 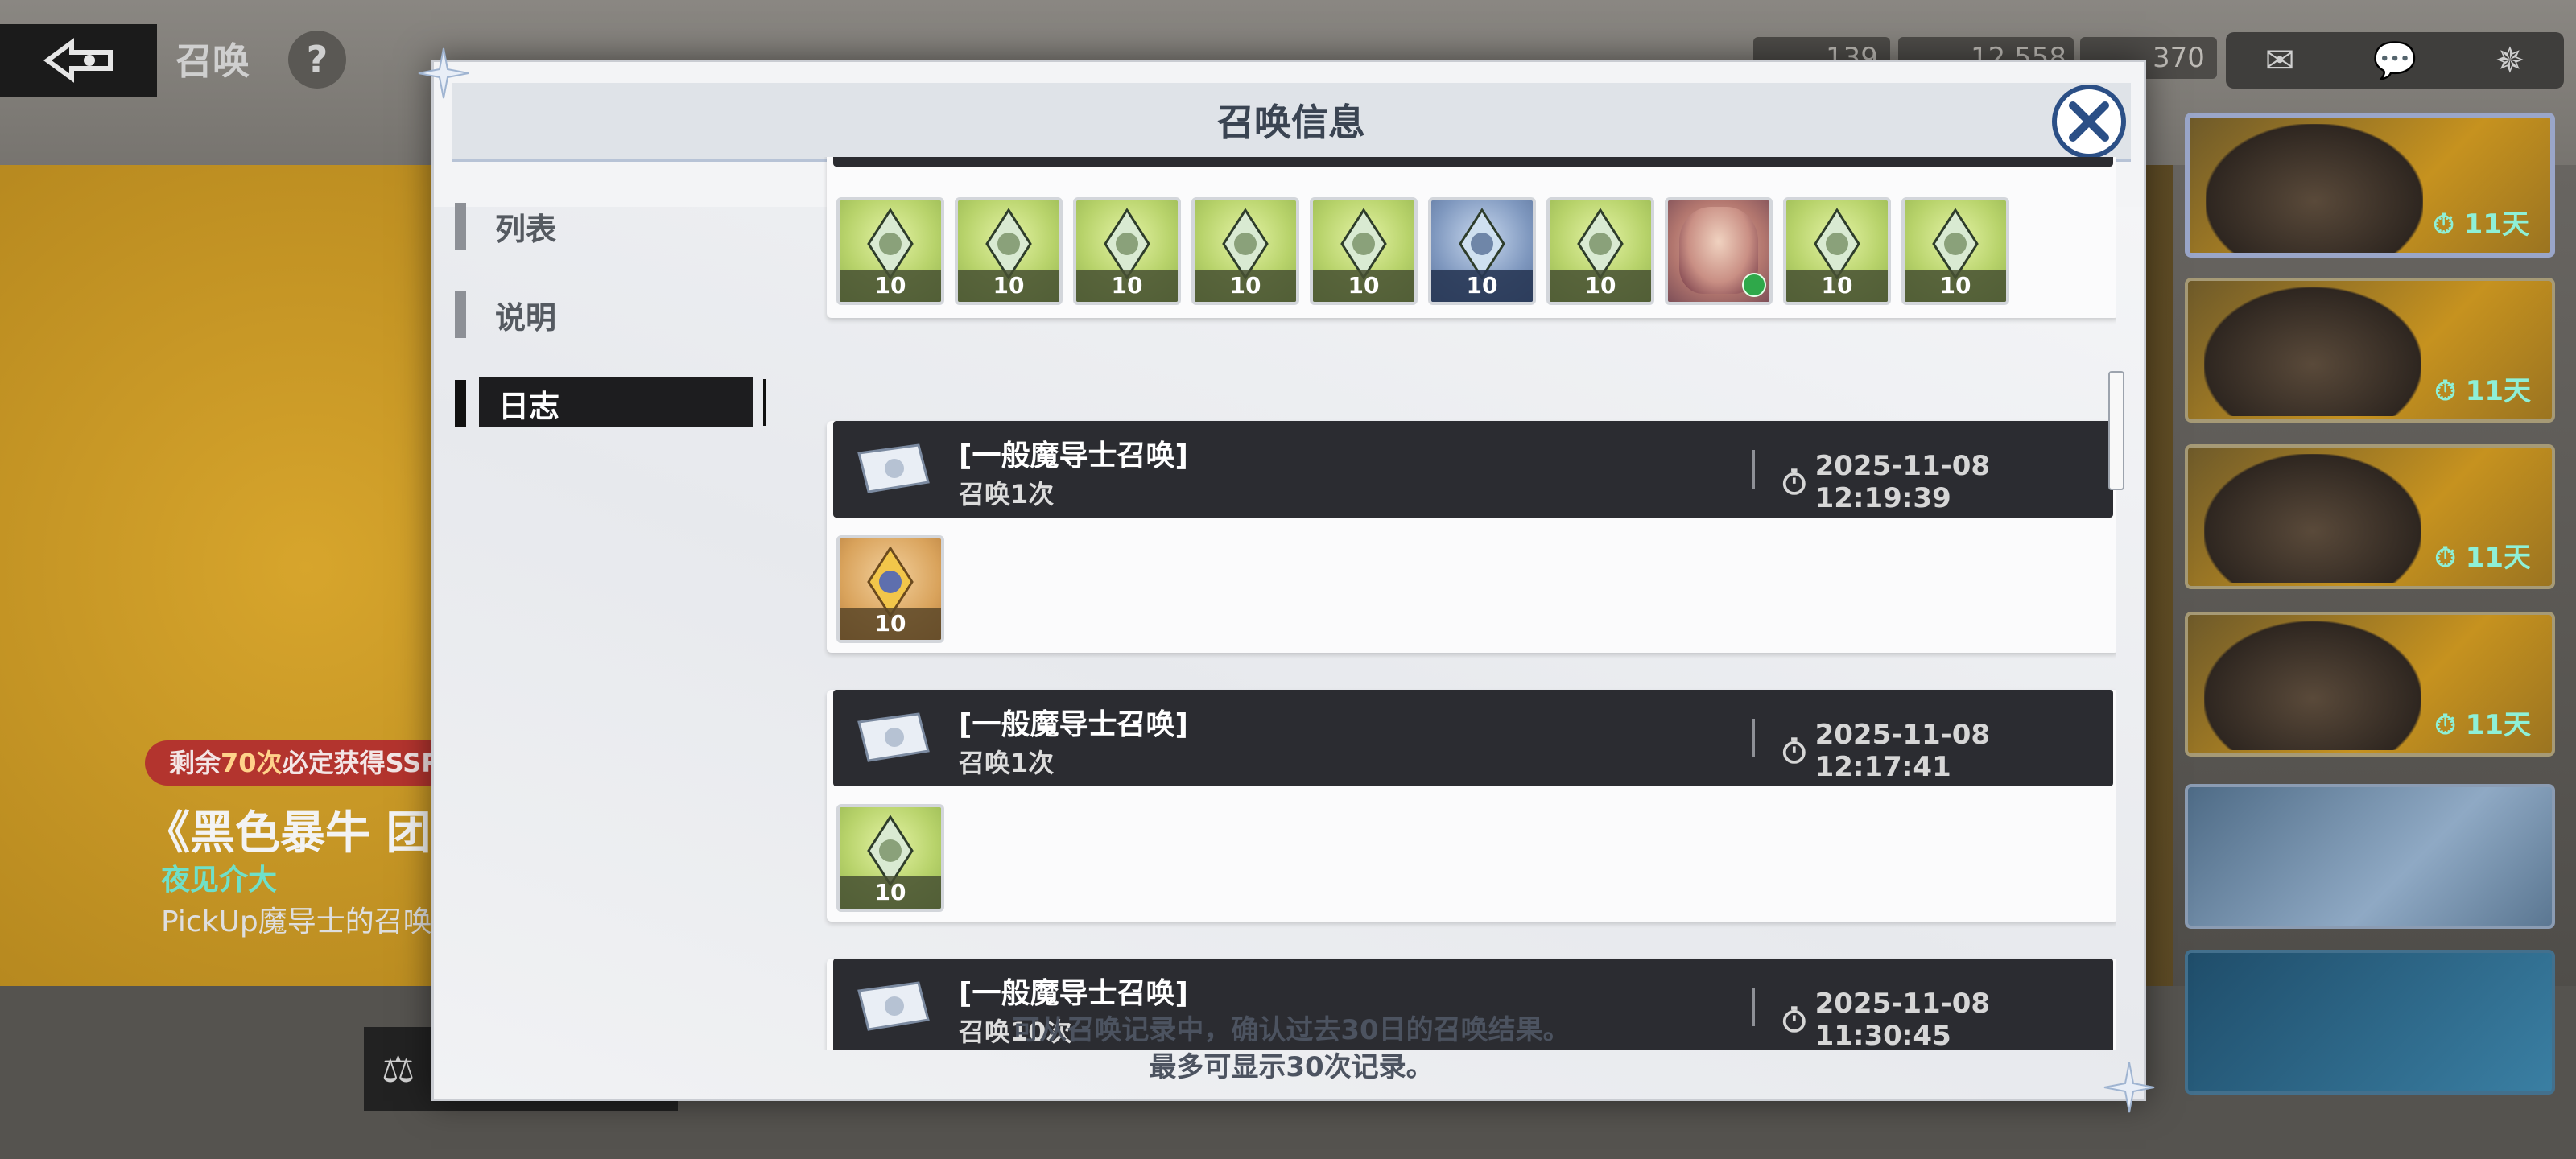 What do you see at coordinates (529, 406) in the screenshot?
I see `tab-label: 日志` at bounding box center [529, 406].